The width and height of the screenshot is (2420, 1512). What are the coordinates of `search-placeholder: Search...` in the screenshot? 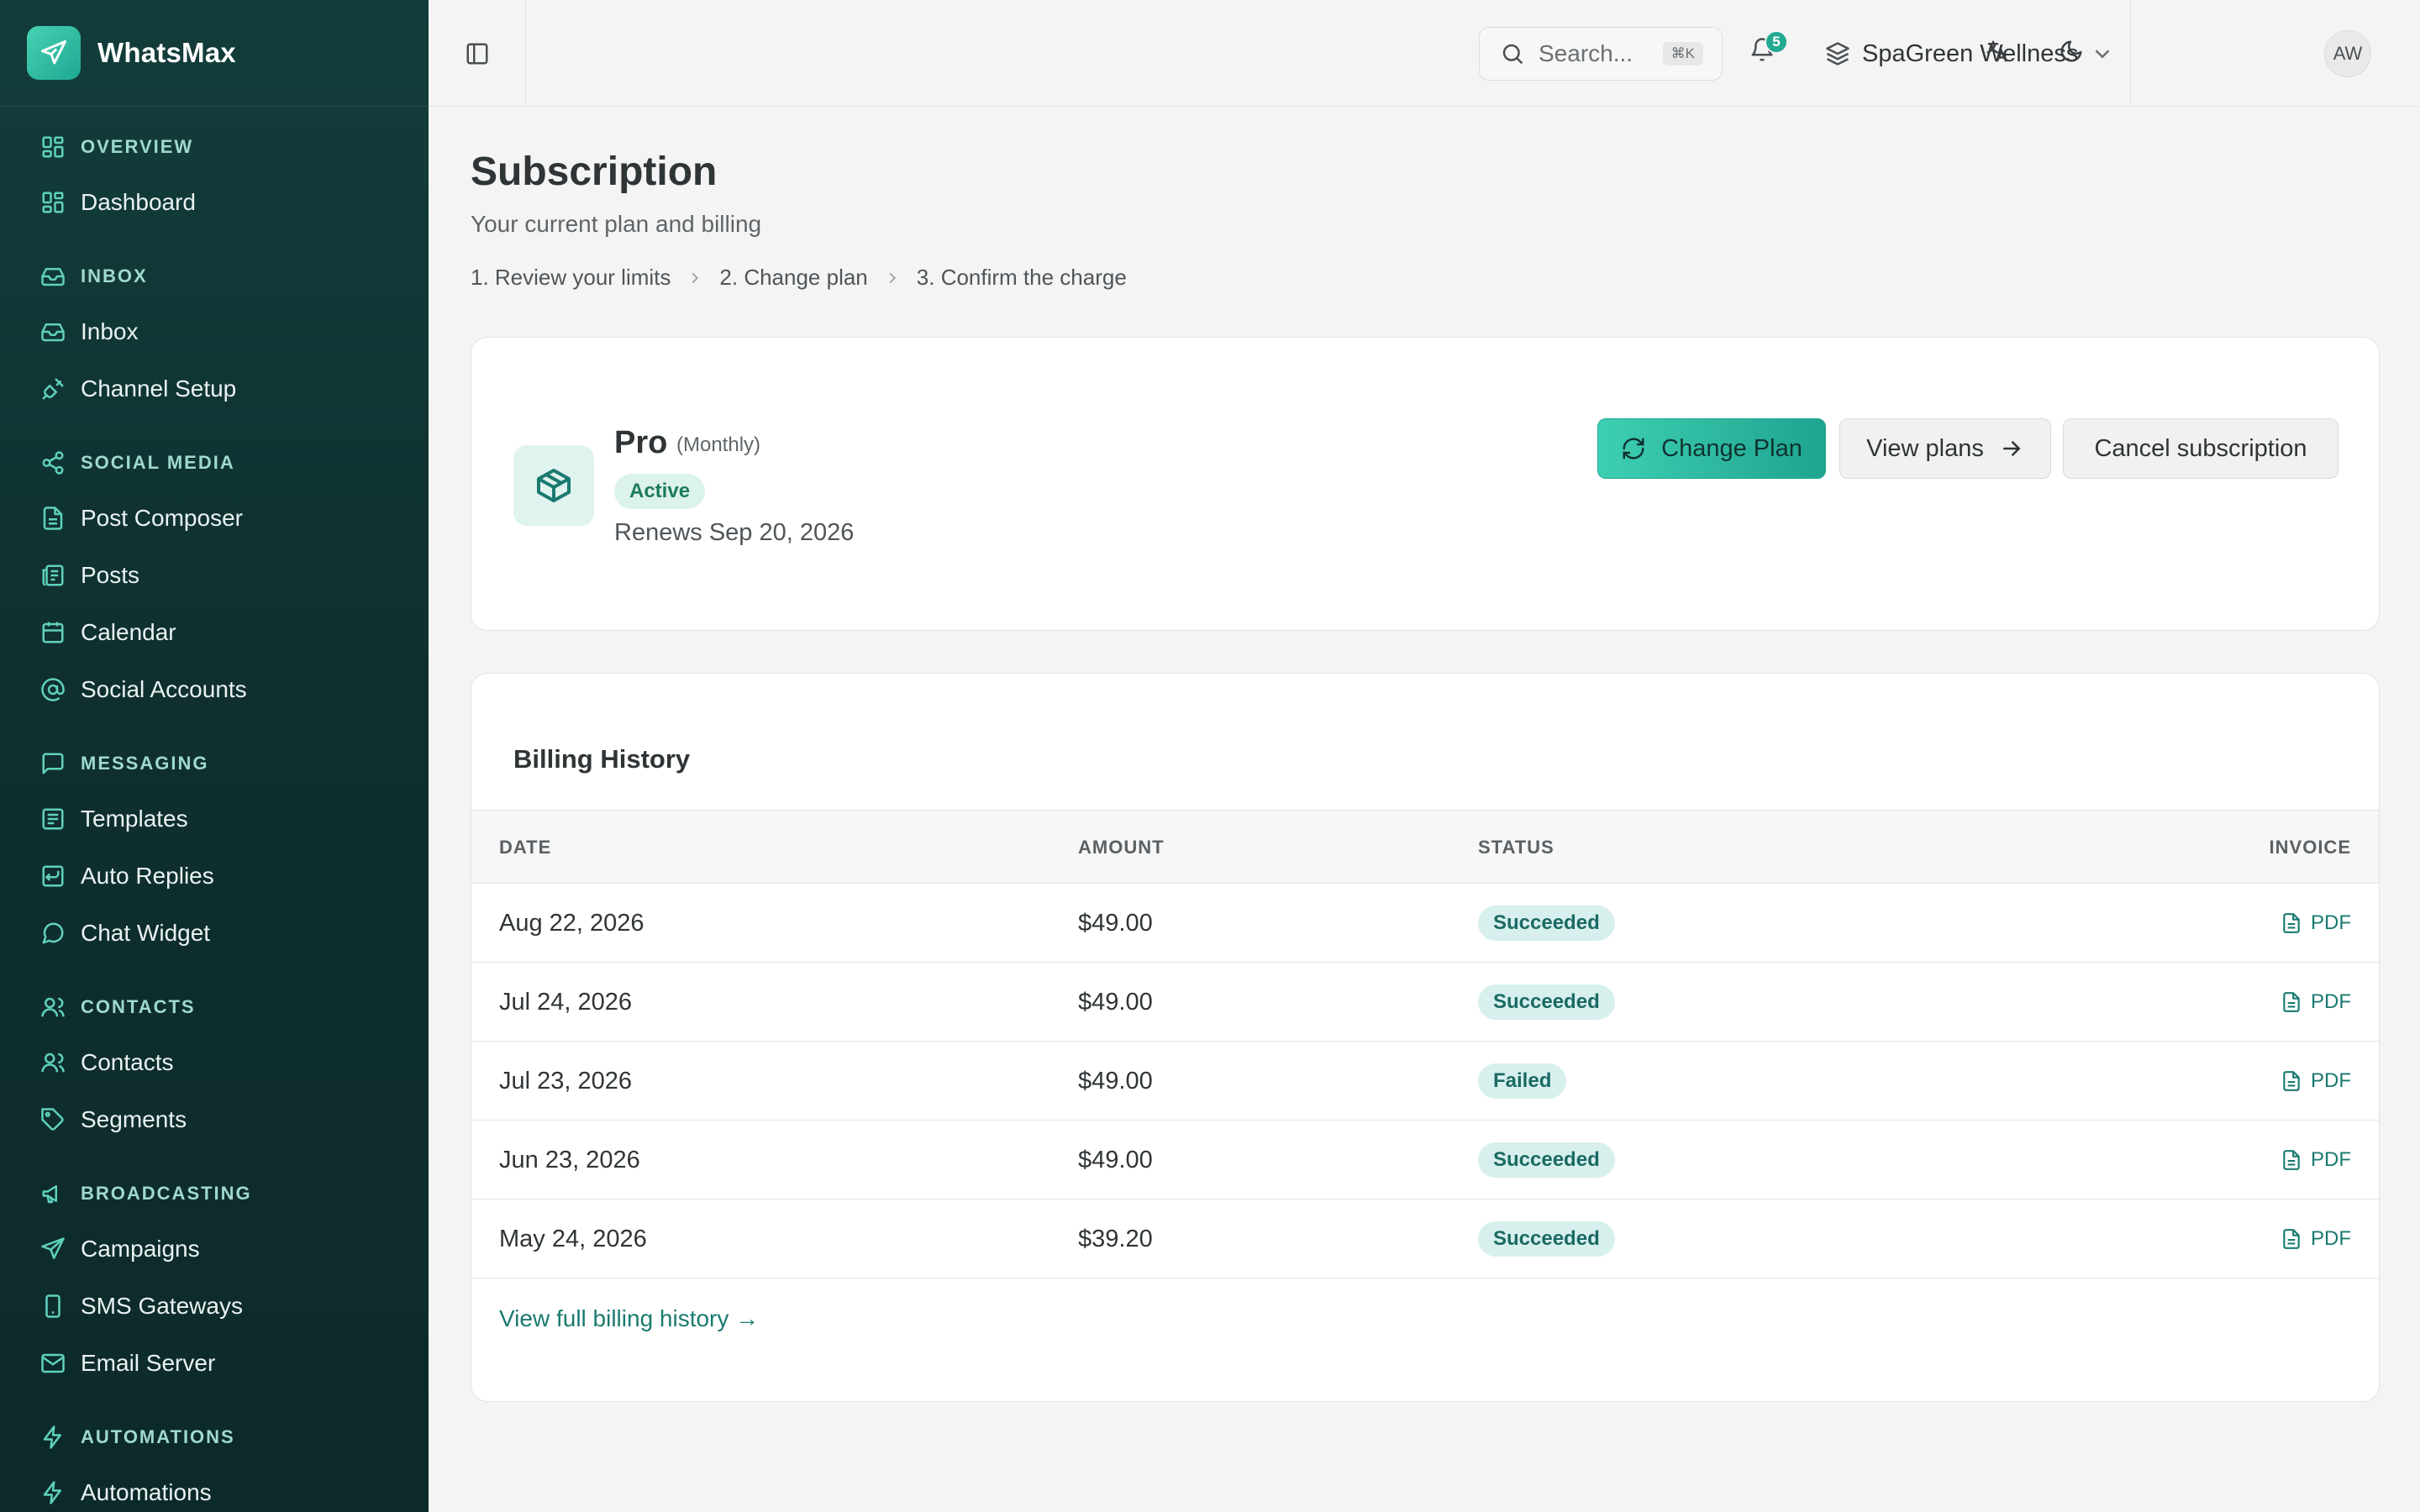 It's located at (1587, 53).